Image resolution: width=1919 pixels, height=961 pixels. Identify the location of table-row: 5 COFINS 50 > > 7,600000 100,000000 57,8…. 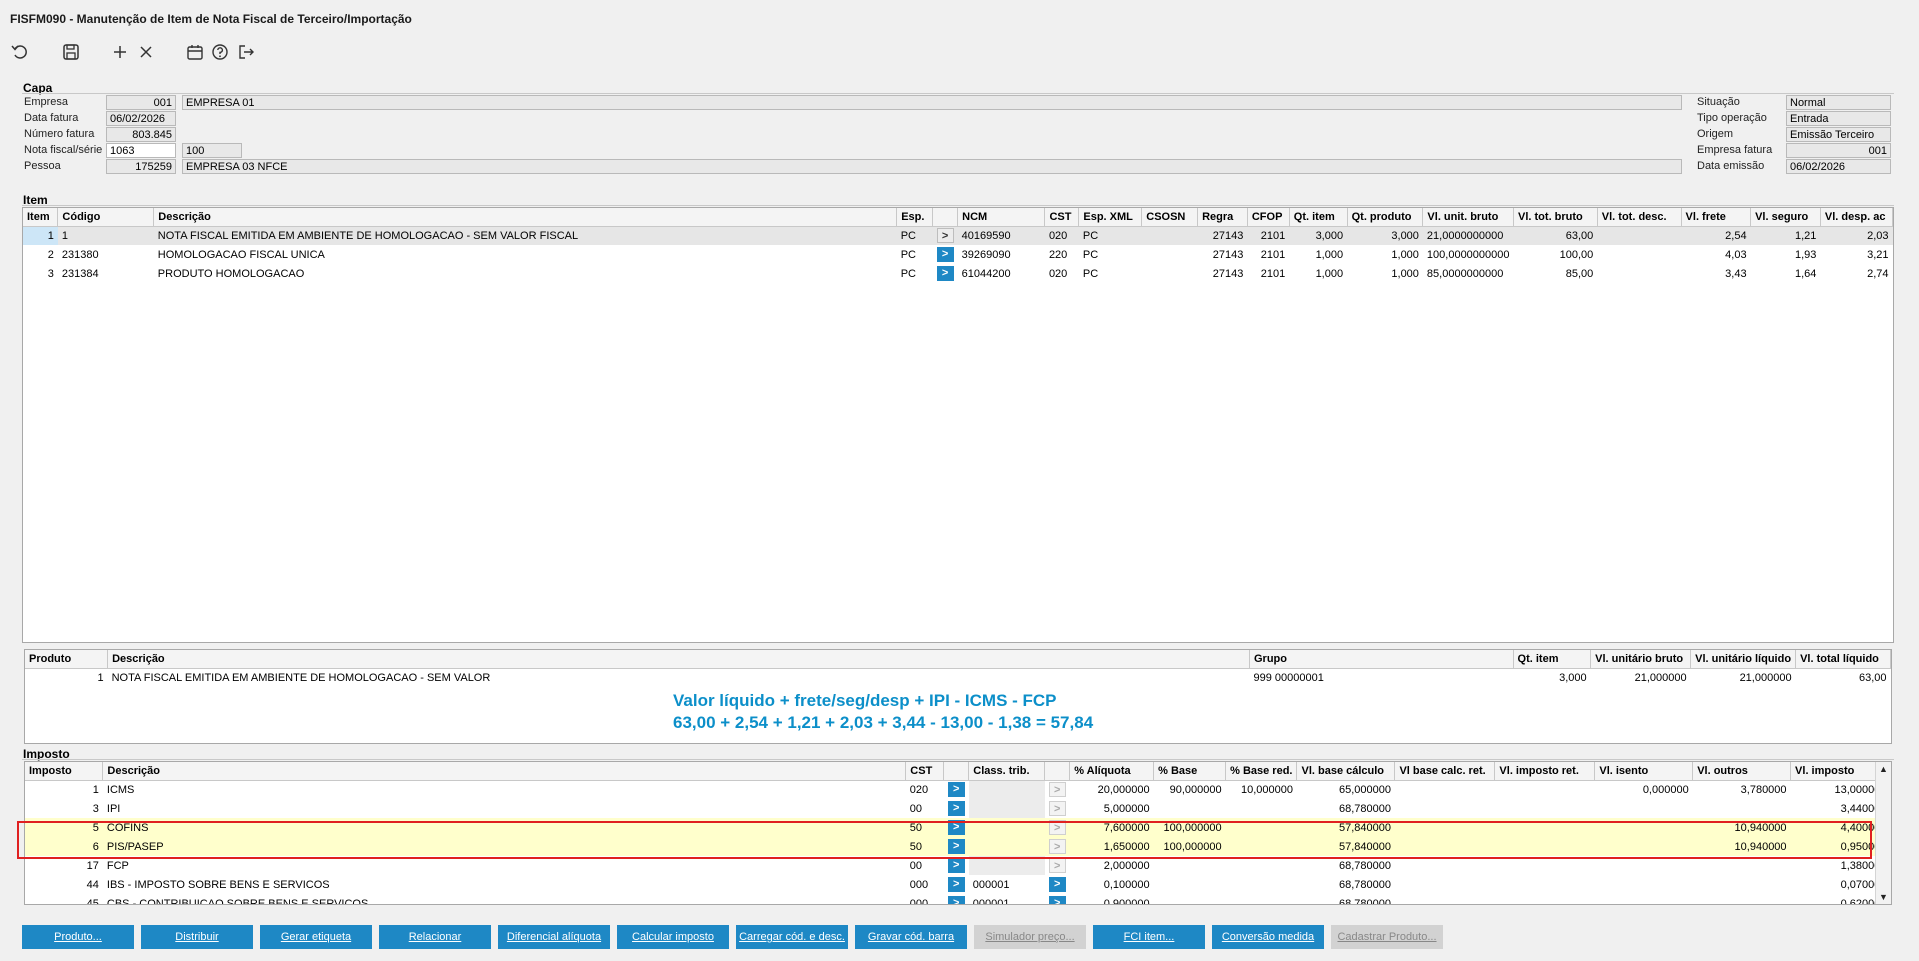
(958, 827).